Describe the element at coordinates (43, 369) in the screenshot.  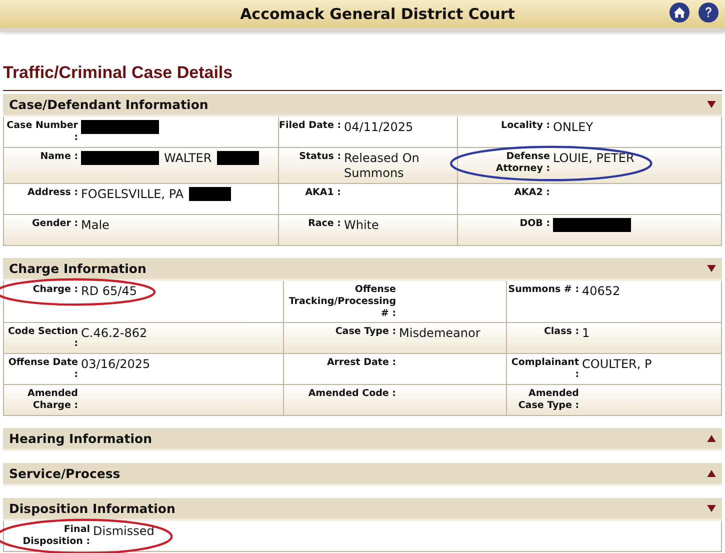
I see `field-label: Offense Date :` at that location.